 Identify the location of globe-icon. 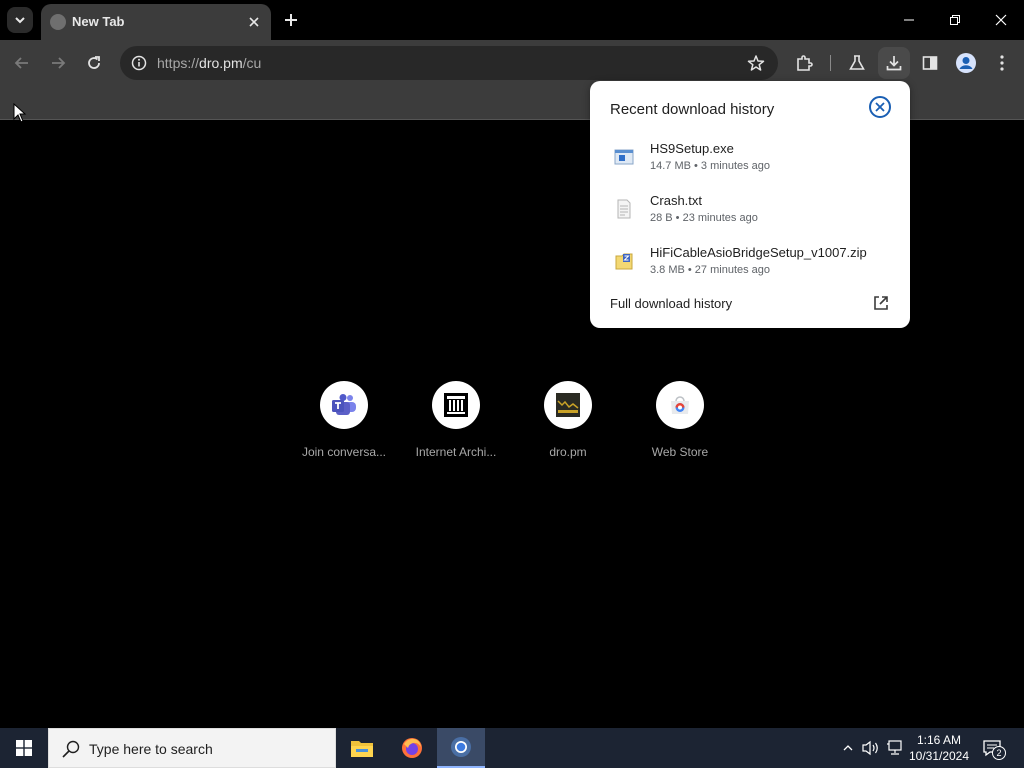
(58, 22).